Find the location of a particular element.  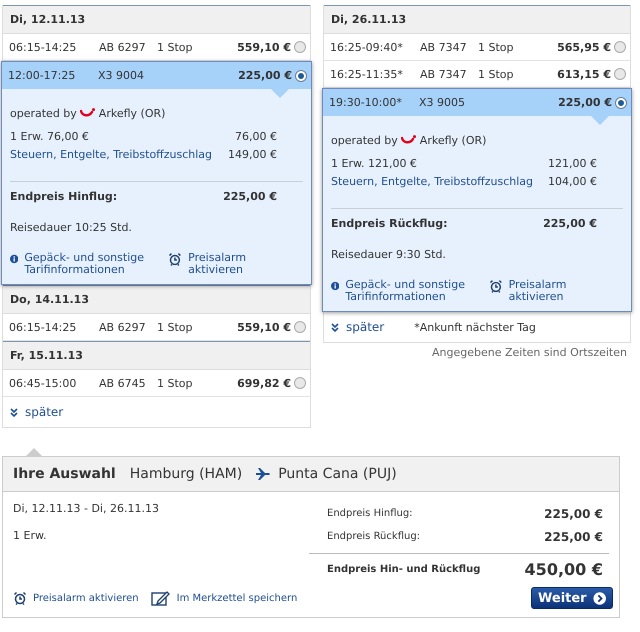

travel-duration: Reisedauer 9:30 Std. is located at coordinates (389, 254).